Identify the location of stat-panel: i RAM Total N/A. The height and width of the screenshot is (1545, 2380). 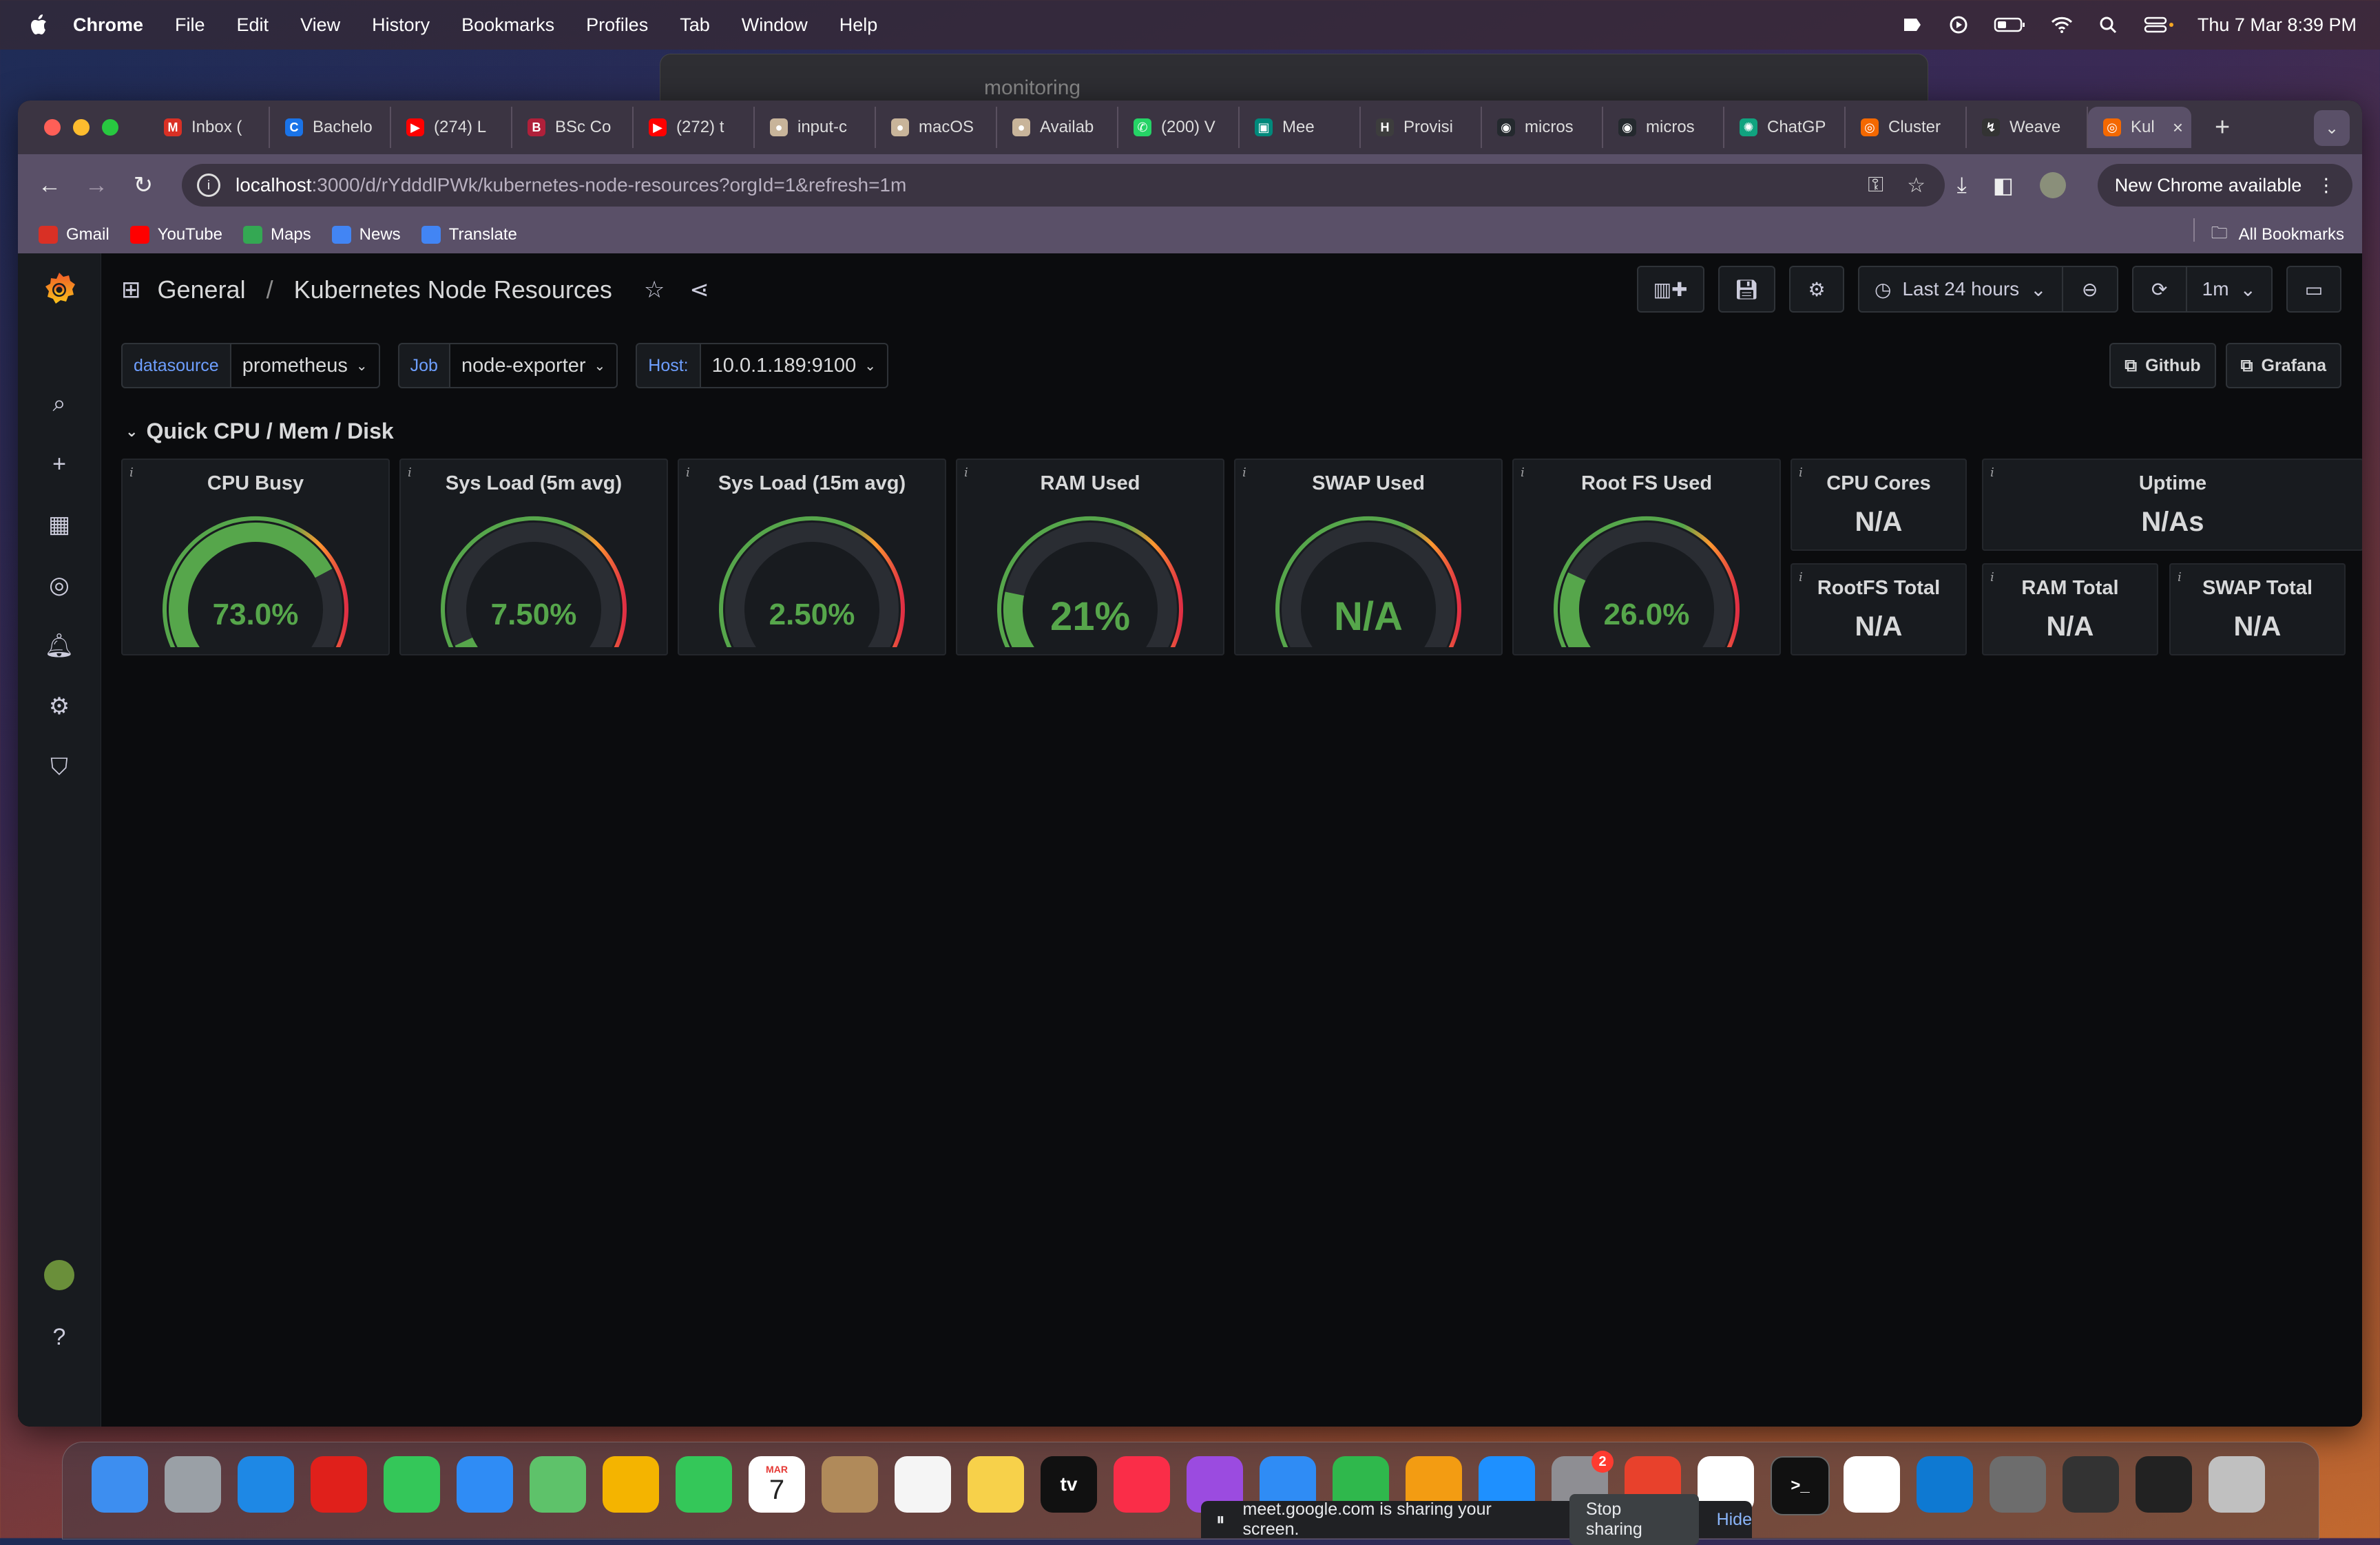
(2070, 609).